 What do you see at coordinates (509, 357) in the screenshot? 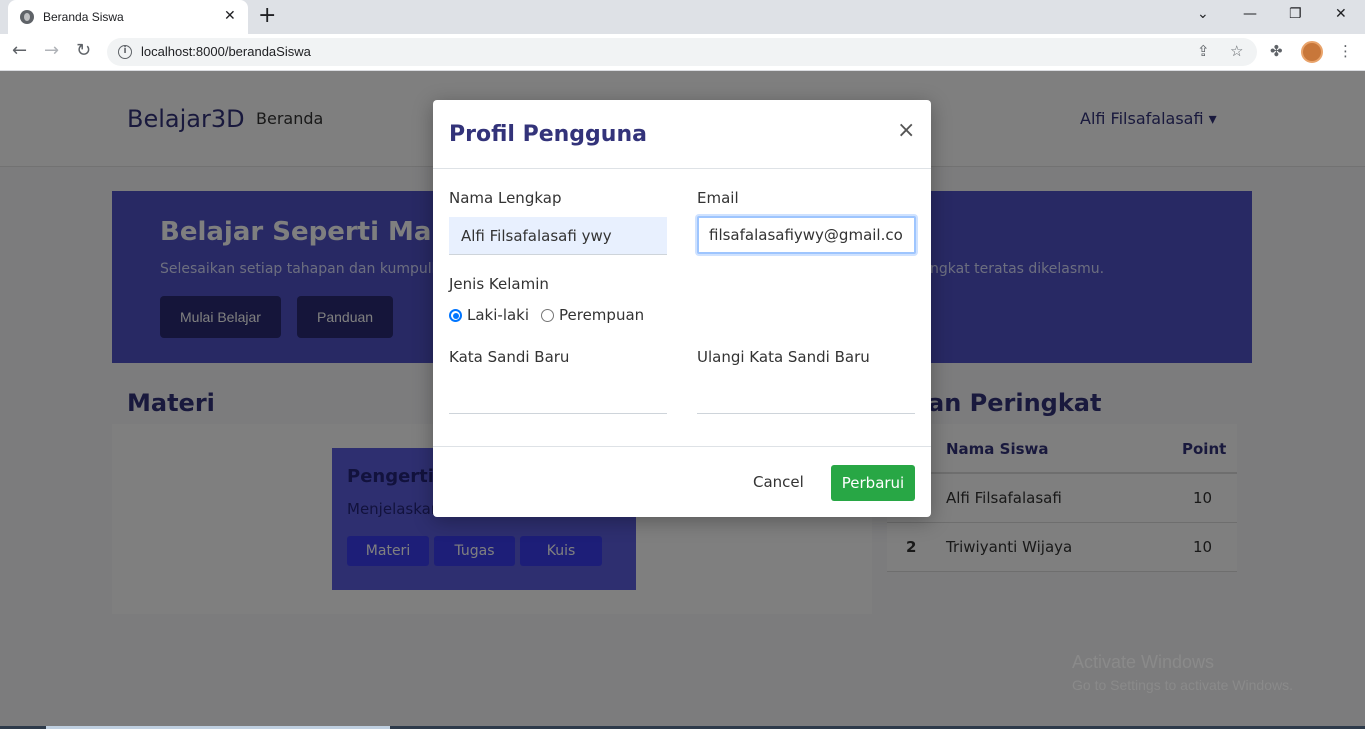
I see `new-password-label: Kata Sandi Baru` at bounding box center [509, 357].